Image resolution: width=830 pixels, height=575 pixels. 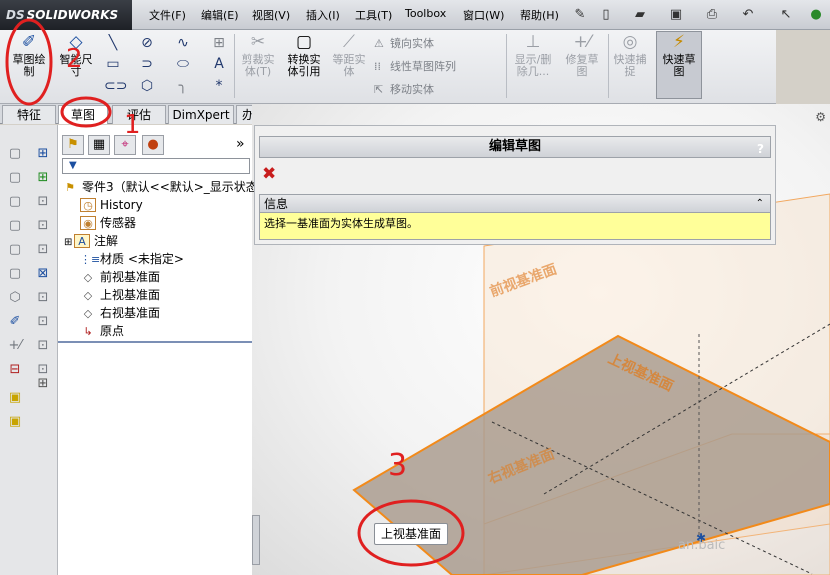 What do you see at coordinates (43, 274) in the screenshot?
I see `check-table-icon: ⊠` at bounding box center [43, 274].